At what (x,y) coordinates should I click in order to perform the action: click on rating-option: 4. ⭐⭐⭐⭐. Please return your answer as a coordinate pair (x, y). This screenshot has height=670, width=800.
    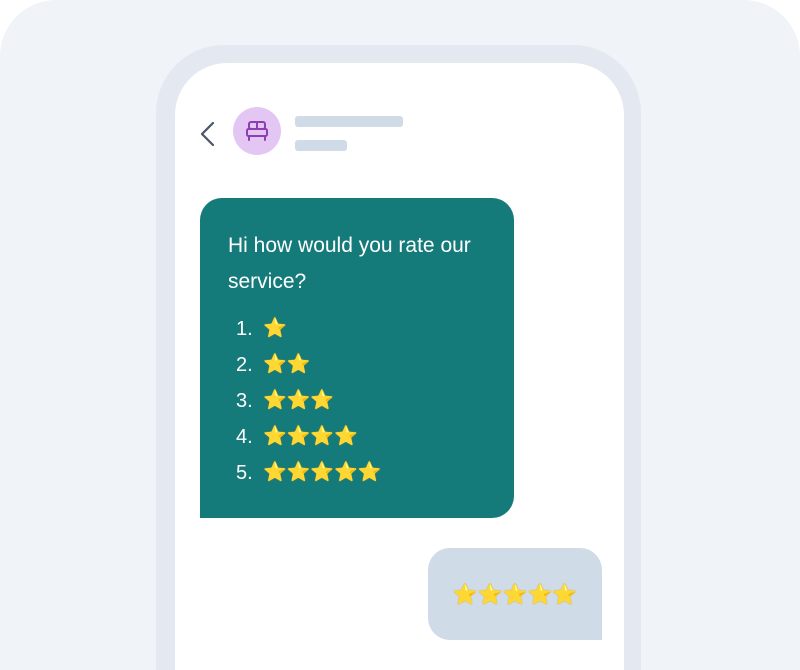
    Looking at the image, I should click on (308, 437).